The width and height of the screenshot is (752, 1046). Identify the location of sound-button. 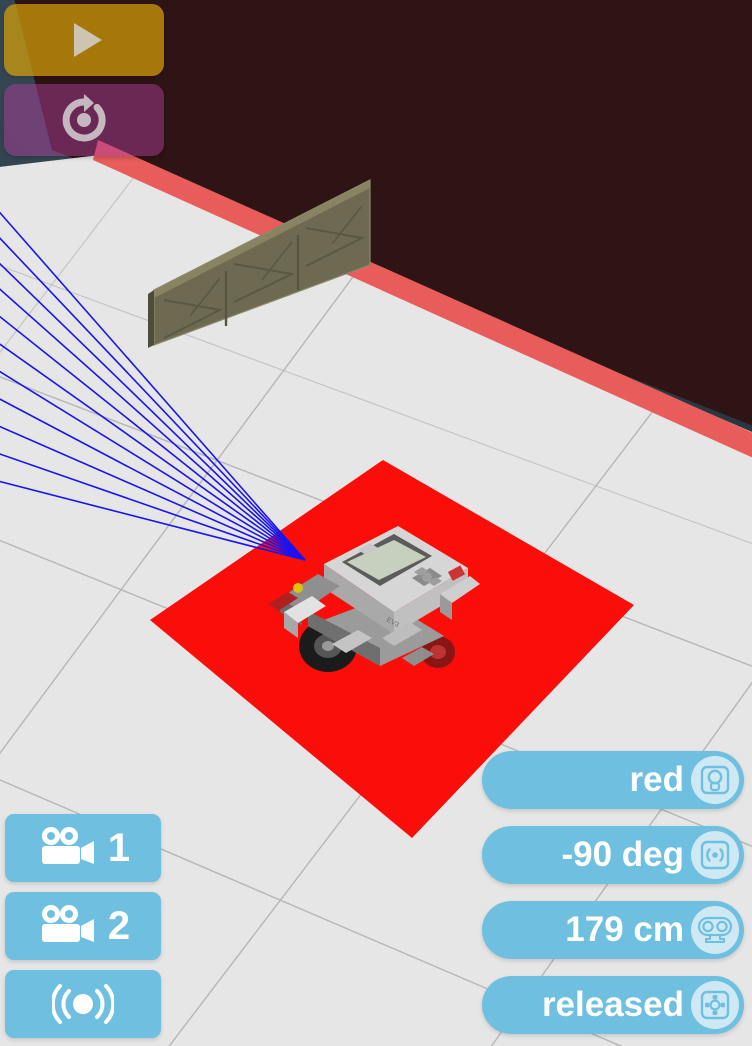
(83, 1004).